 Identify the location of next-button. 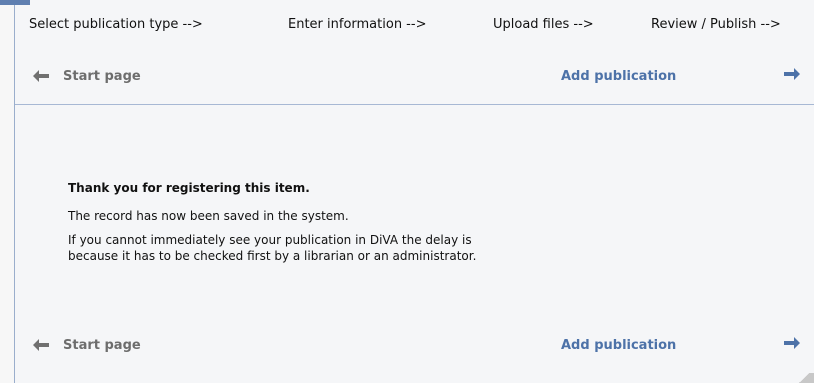
(792, 76).